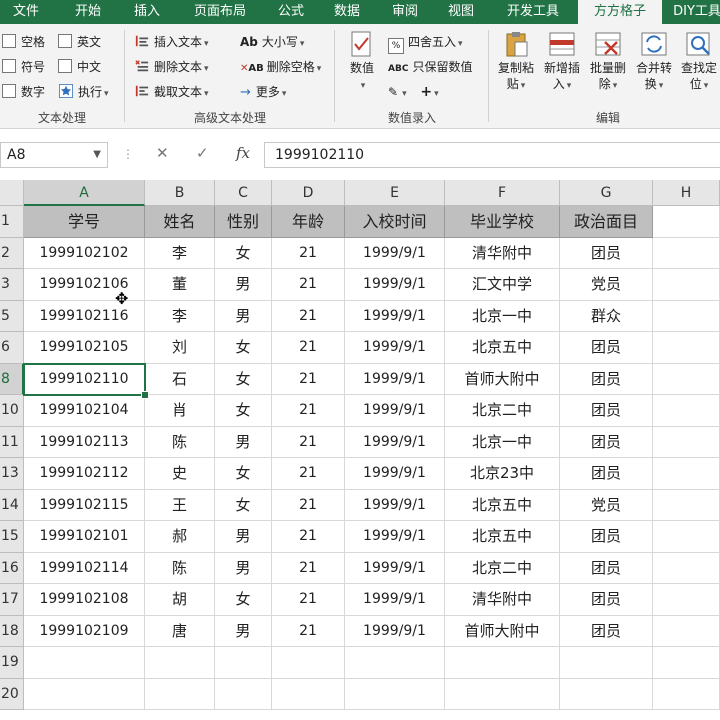 The image size is (720, 720). I want to click on cell-a8: 1999102110, so click(84, 379).